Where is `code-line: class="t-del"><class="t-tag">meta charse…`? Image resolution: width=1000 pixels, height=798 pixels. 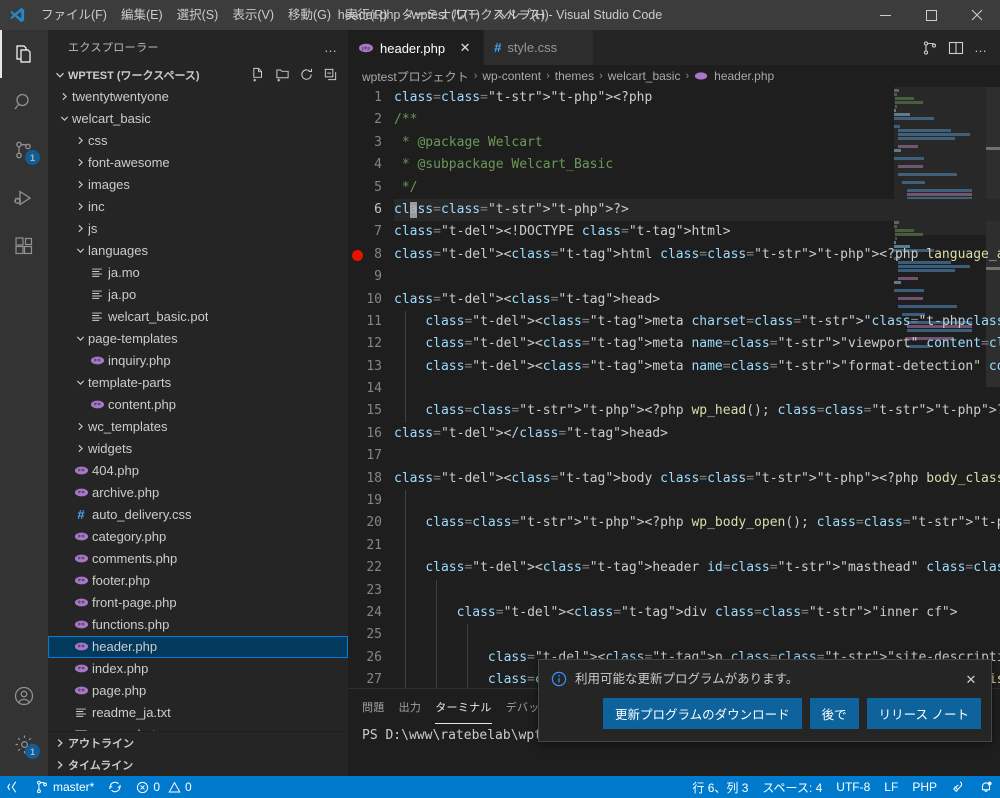 code-line: class="t-del"><class="t-tag">meta charse… is located at coordinates (697, 322).